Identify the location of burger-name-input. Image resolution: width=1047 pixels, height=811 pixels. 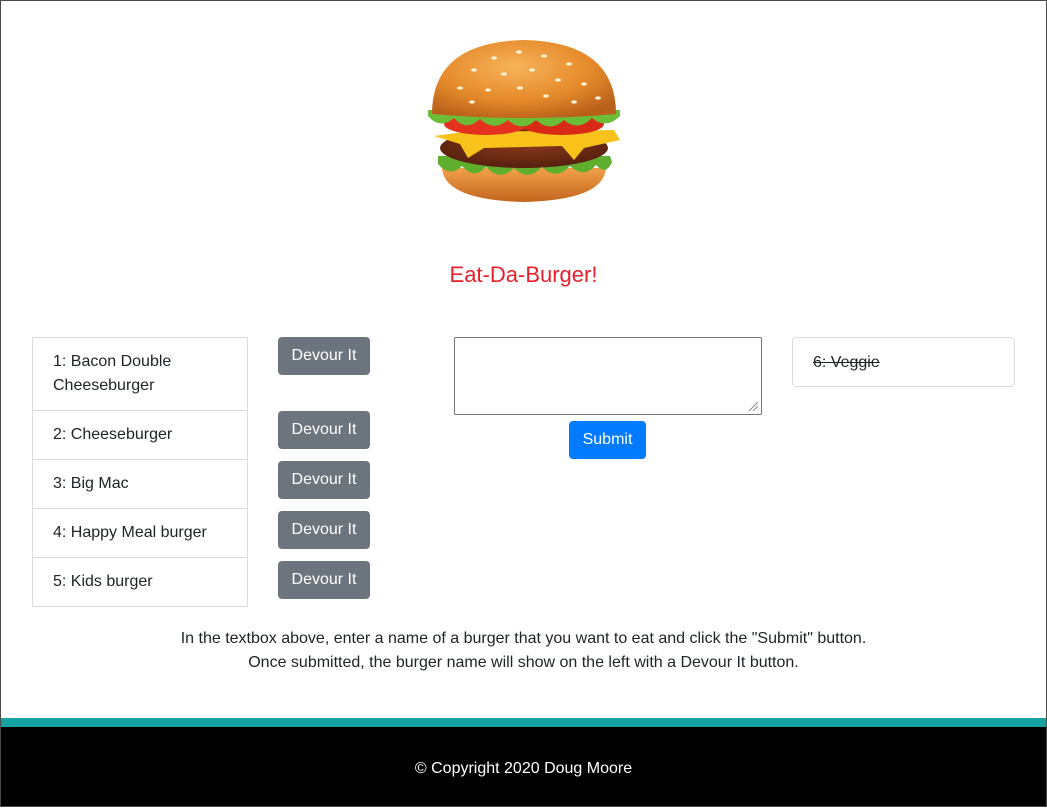
(608, 376).